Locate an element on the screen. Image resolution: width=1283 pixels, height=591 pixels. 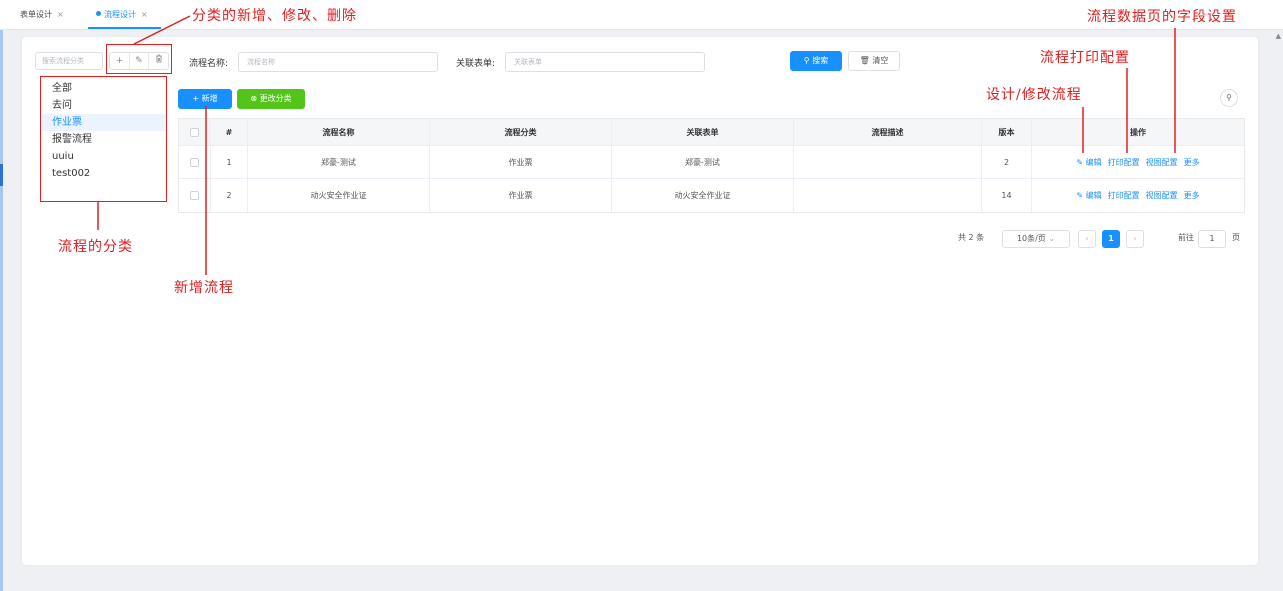
change-category-button: ⊗ 更改分类 is located at coordinates (271, 99).